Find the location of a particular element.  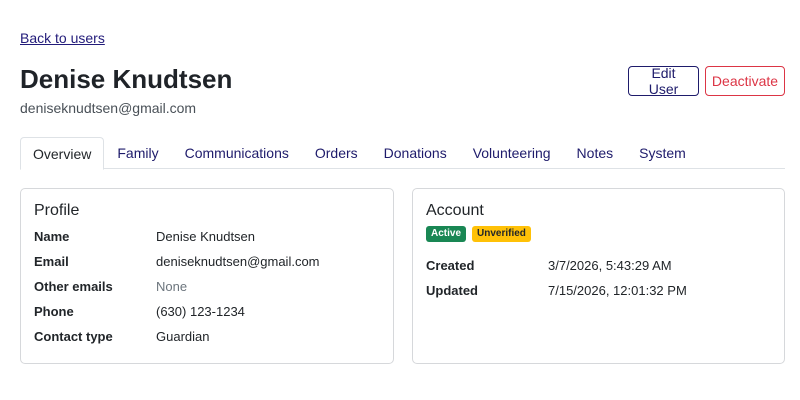

tab-system: System is located at coordinates (662, 153).